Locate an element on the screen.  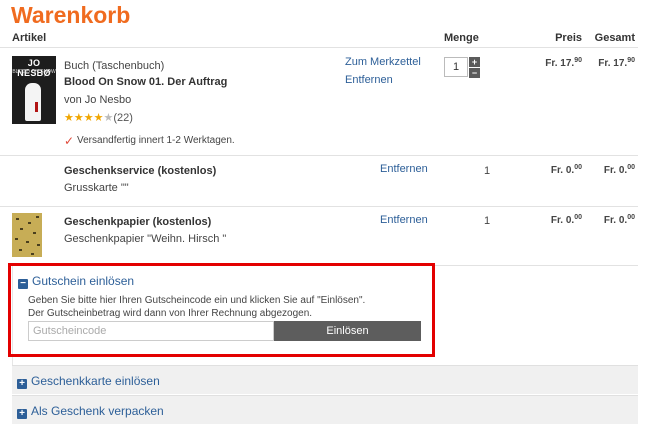
gift-card-label: Geschenkkarte einlösen is located at coordinates (95, 381).